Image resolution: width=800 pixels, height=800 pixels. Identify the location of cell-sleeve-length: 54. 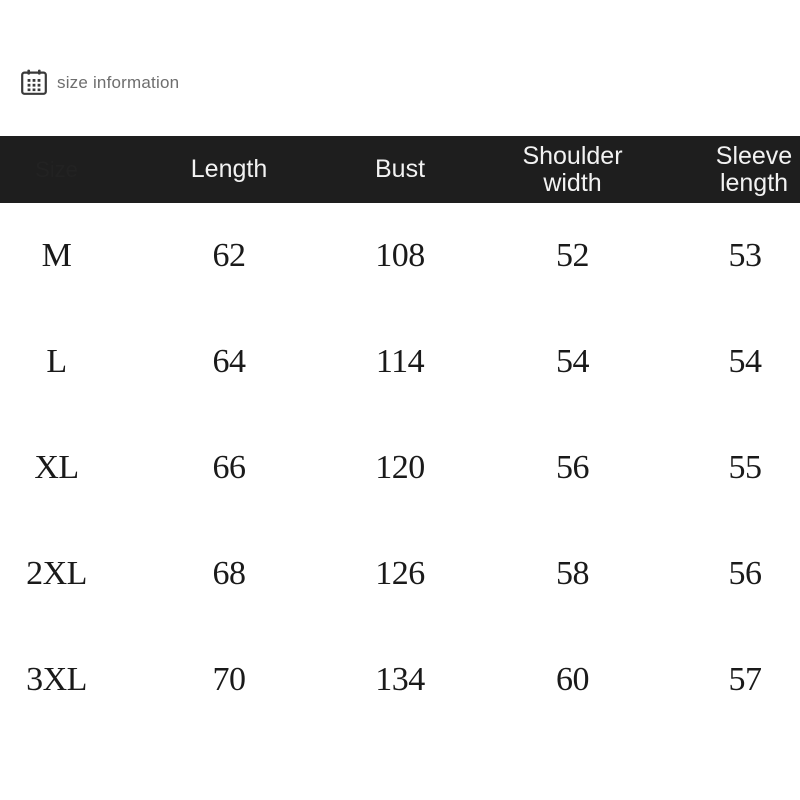
(745, 361).